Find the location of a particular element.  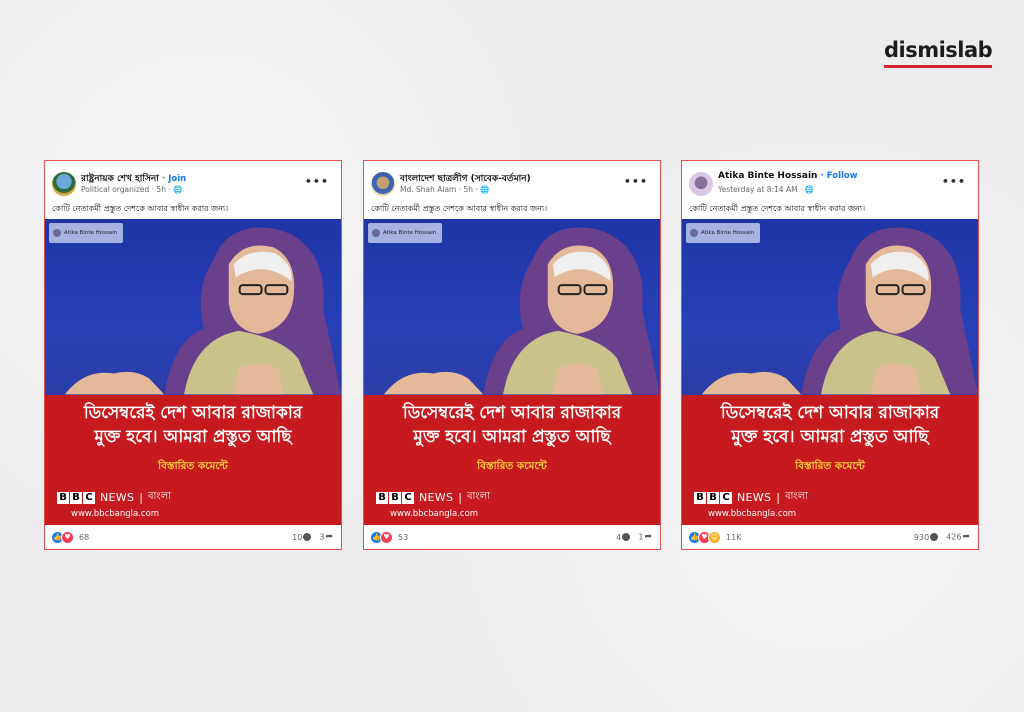

post-footer: 👍 ♥ ☺ 11K 930 426➦ is located at coordinates (830, 538).